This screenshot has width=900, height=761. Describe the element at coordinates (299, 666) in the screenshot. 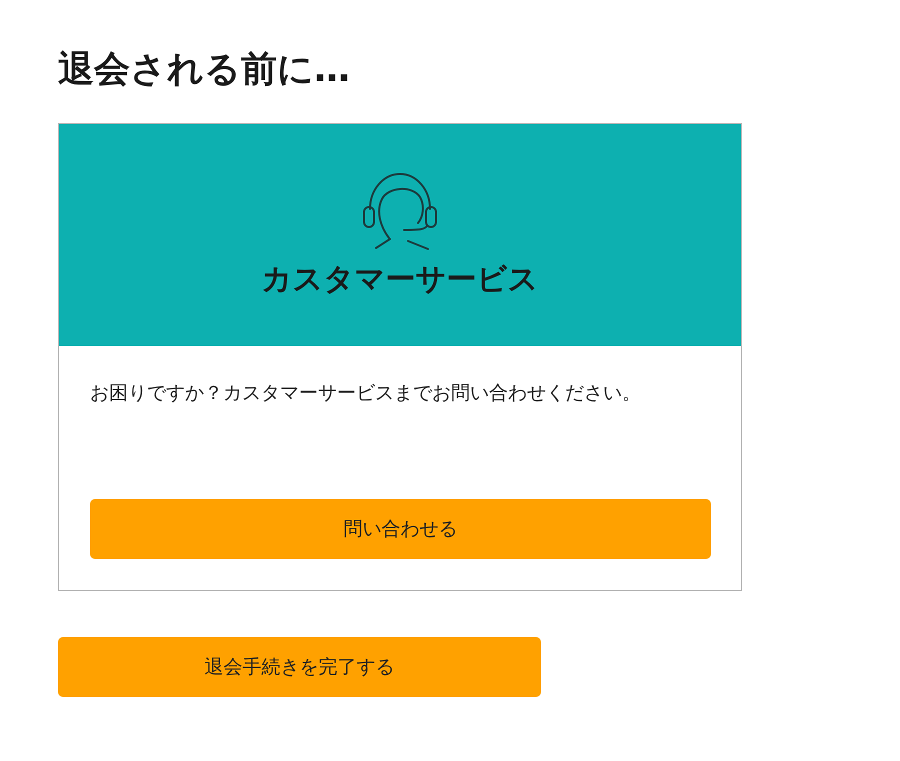

I see `complete-withdrawal-button: 退会手続きを完了する` at that location.